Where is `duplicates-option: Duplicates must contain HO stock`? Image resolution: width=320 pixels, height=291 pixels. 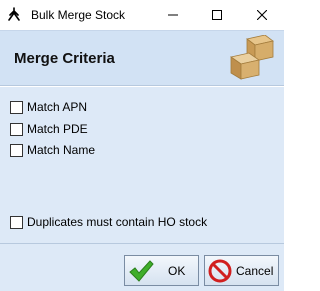
duplicates-option: Duplicates must contain HO stock is located at coordinates (108, 222).